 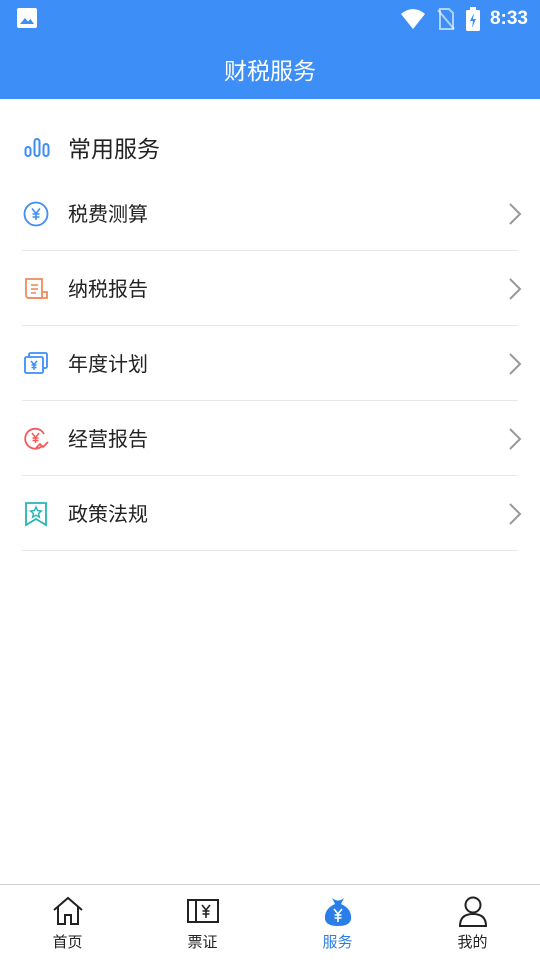 I want to click on page-title: 财税服务, so click(x=270, y=71).